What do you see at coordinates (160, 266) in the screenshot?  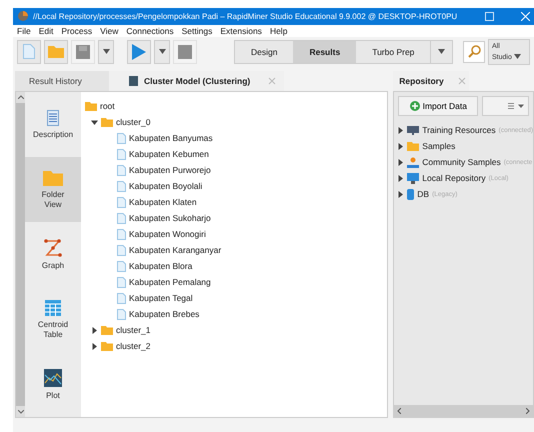 I see `tree-item: Kabupaten Blora` at bounding box center [160, 266].